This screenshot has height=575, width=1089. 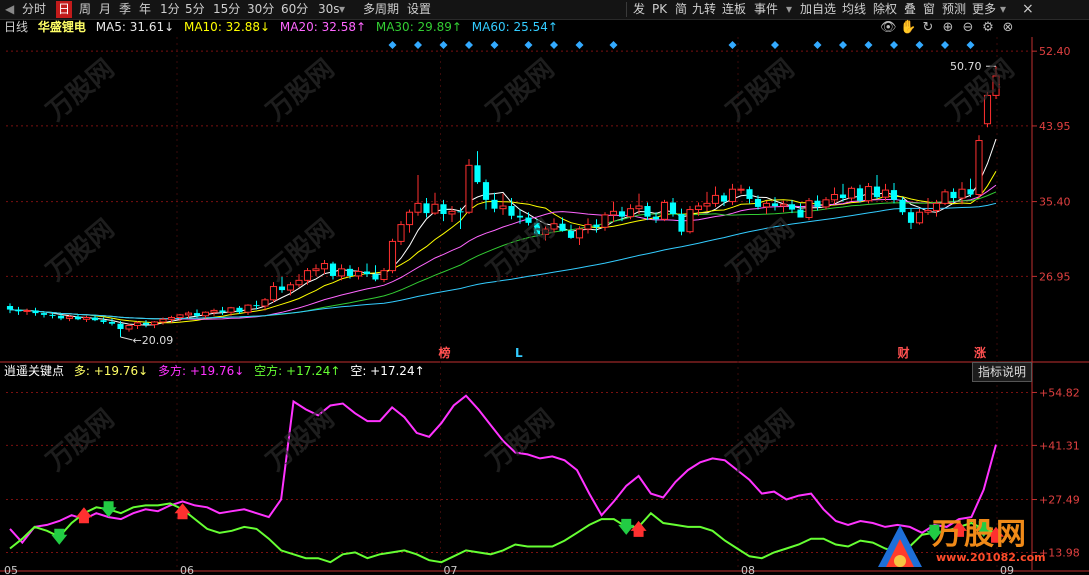 What do you see at coordinates (85, 9) in the screenshot?
I see `tab-weekly: 周` at bounding box center [85, 9].